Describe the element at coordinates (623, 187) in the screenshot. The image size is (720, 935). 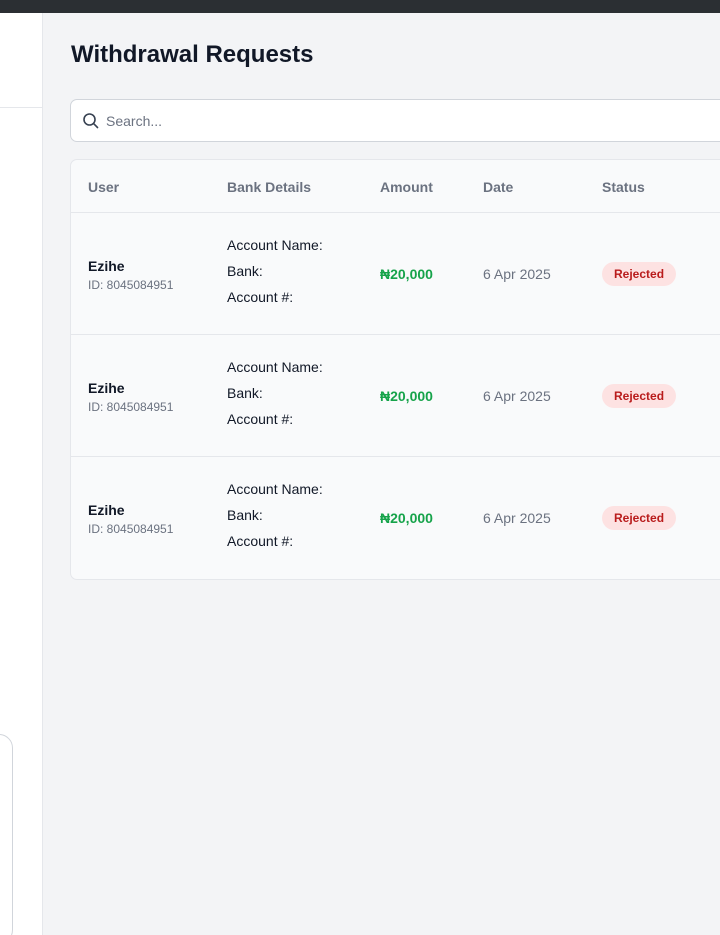
I see `column-header-status: Status` at that location.